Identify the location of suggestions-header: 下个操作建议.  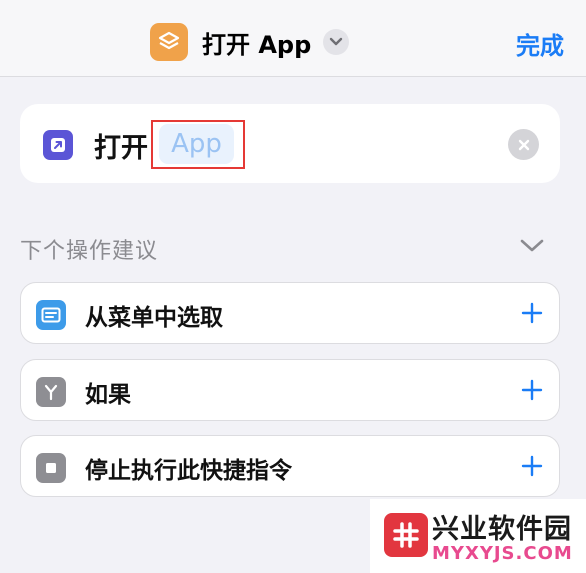
(89, 251).